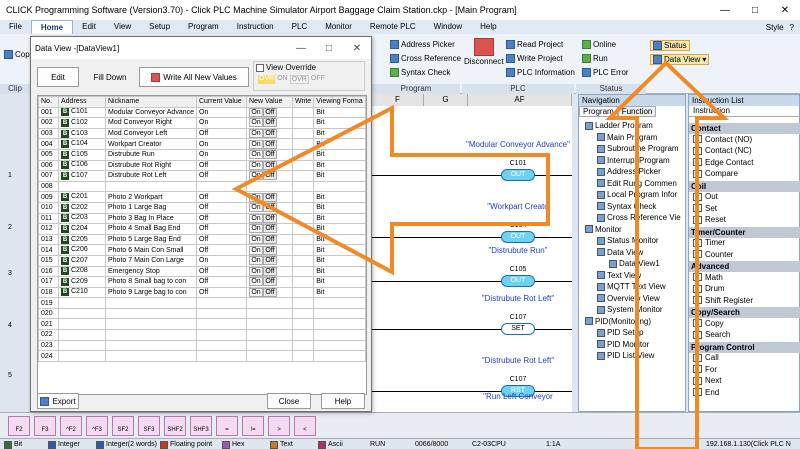 This screenshot has width=800, height=449. Describe the element at coordinates (705, 369) in the screenshot. I see `instruction-item: For` at that location.